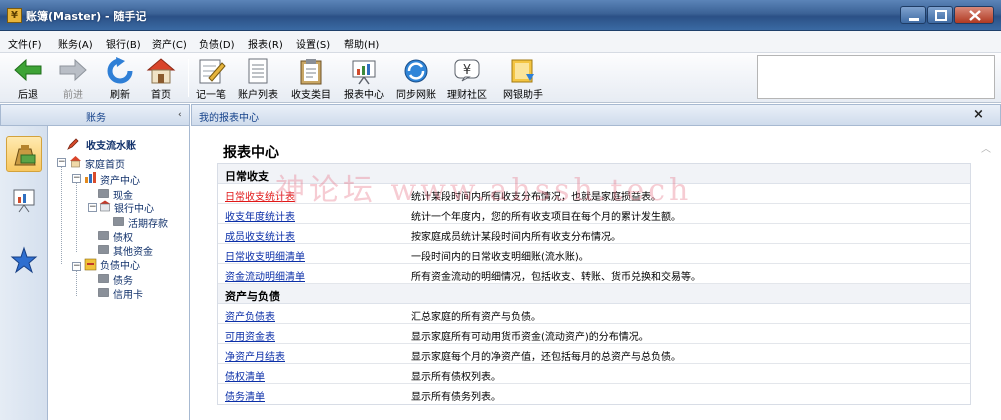  Describe the element at coordinates (120, 70) in the screenshot. I see `refresh-icon` at that location.